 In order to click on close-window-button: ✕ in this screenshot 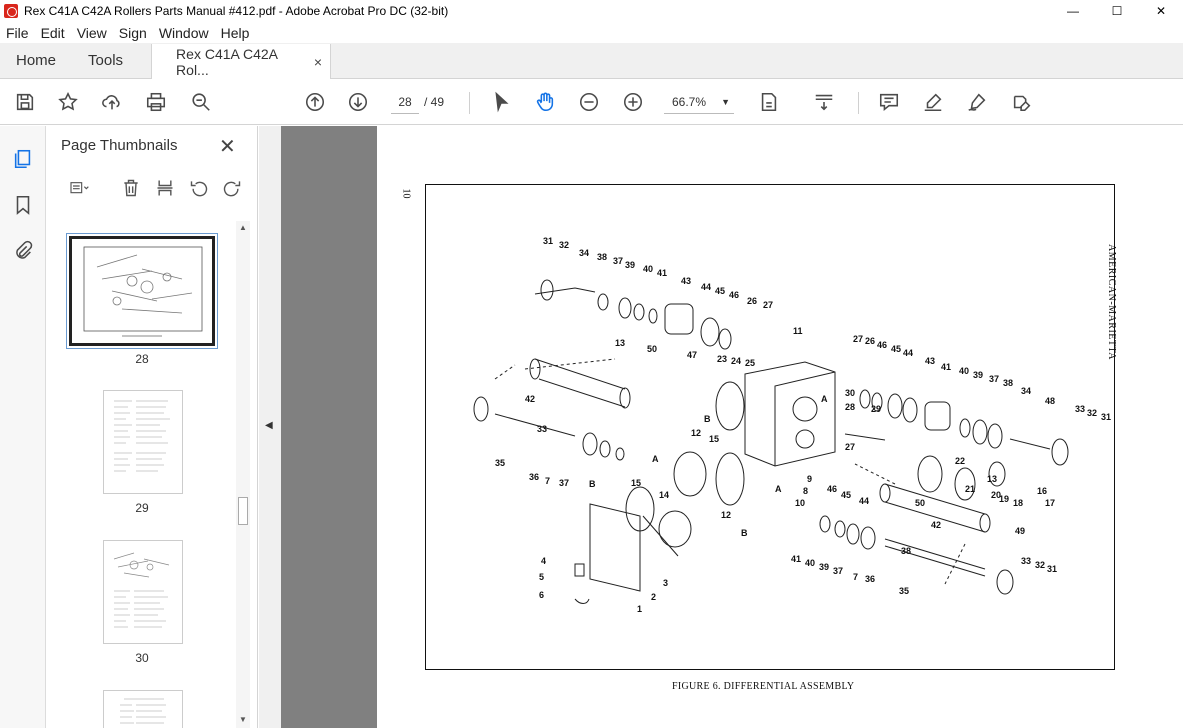, I will do `click(1161, 11)`.